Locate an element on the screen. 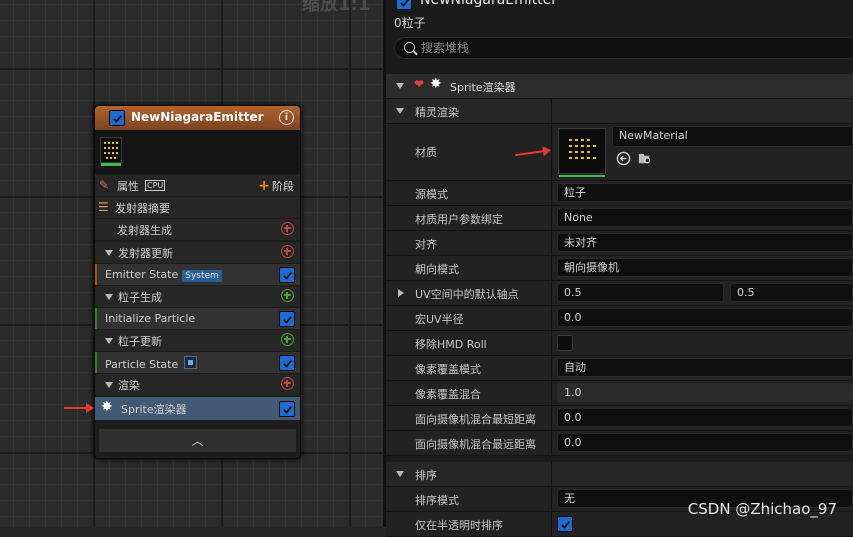  emitter-thumbnail-area is located at coordinates (197, 152).